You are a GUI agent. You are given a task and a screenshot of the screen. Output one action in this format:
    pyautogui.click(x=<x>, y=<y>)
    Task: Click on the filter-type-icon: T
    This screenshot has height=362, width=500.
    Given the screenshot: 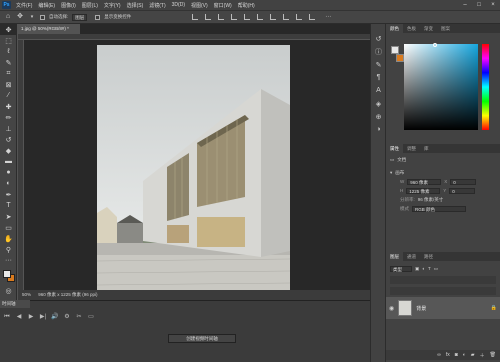 What is the action you would take?
    pyautogui.click(x=429, y=268)
    